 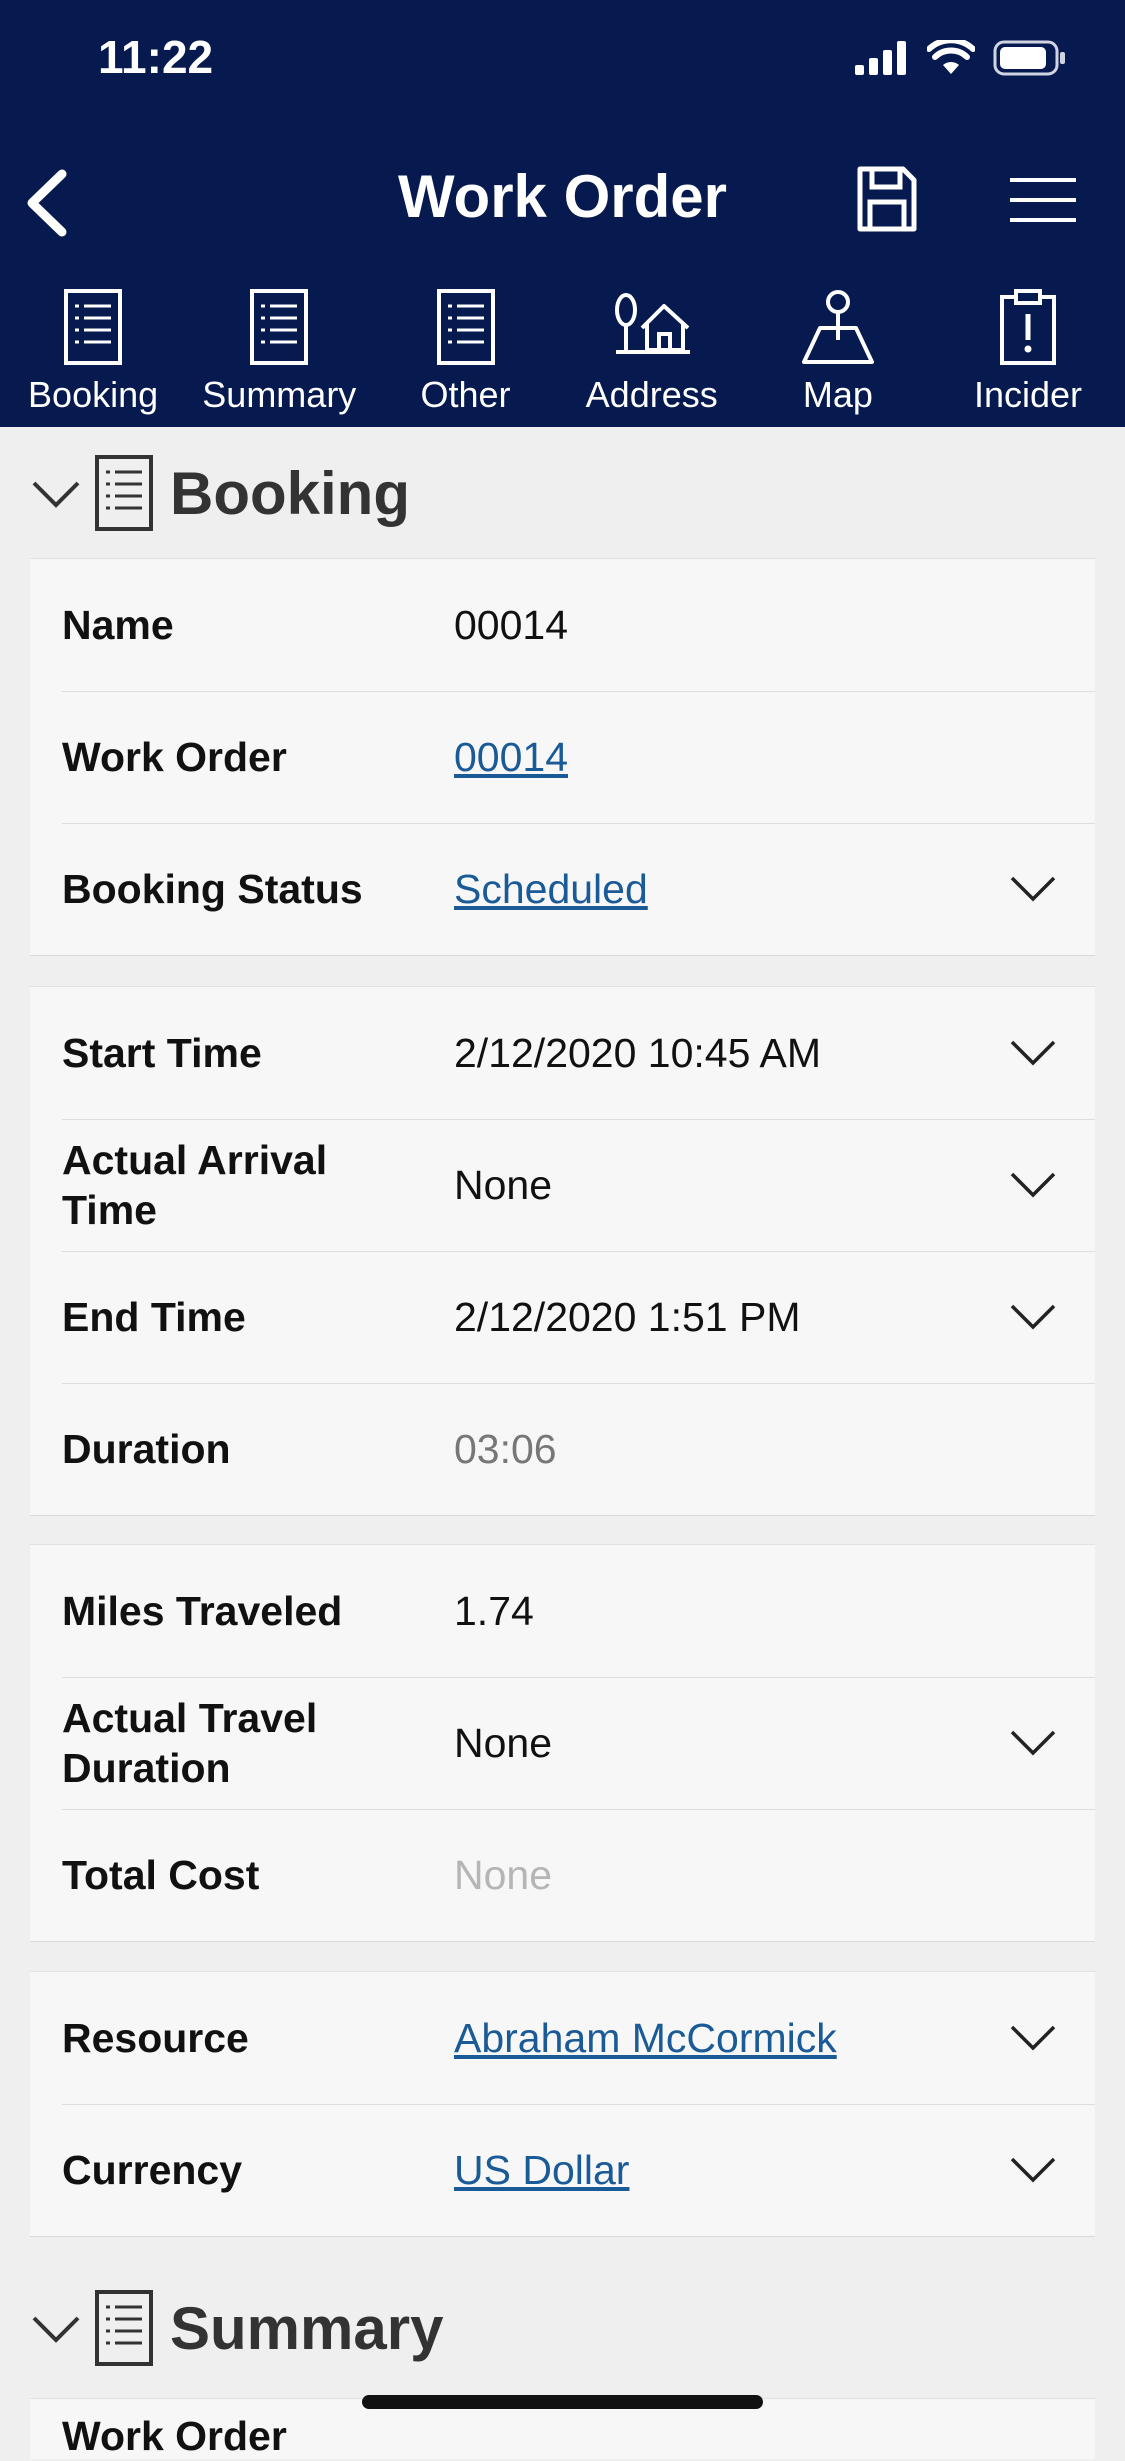 I want to click on tab-summary: Summary, so click(x=279, y=353).